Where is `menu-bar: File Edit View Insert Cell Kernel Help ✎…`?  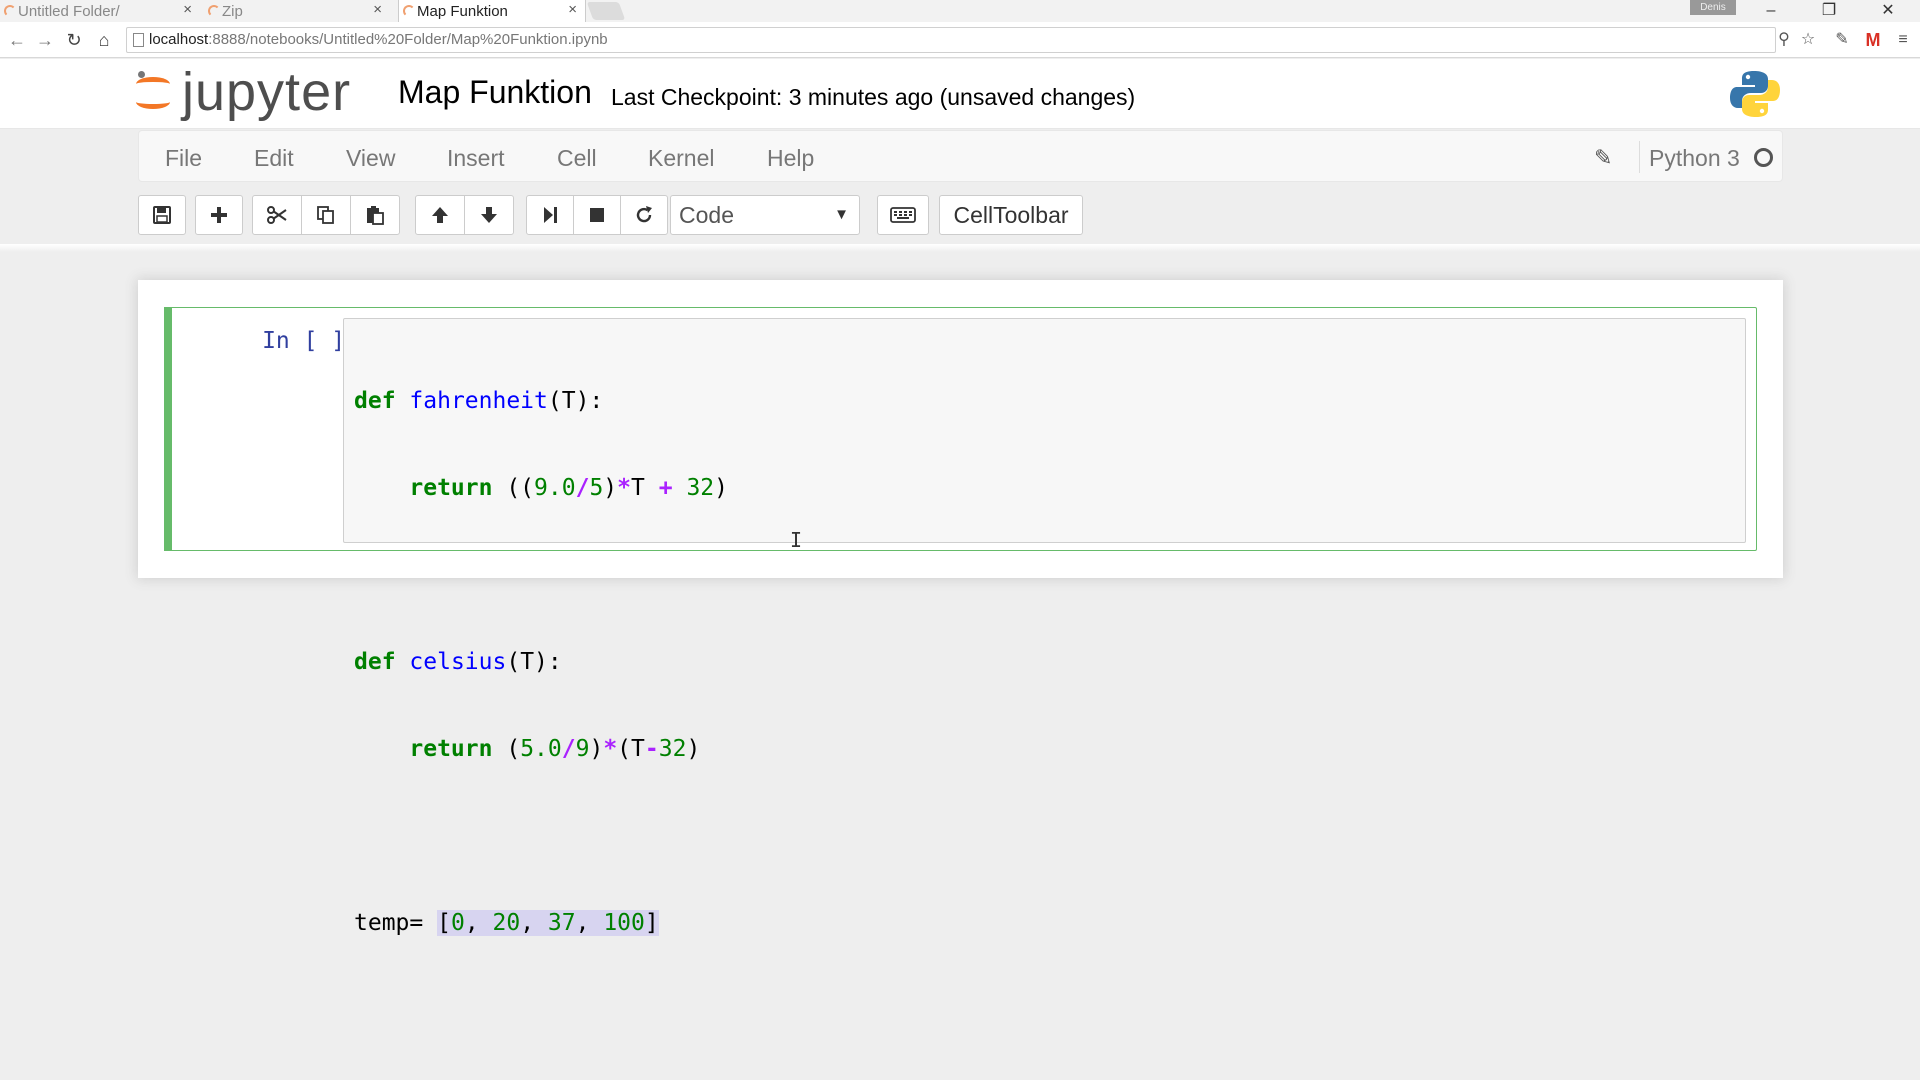
menu-bar: File Edit View Insert Cell Kernel Help ✎… is located at coordinates (960, 156).